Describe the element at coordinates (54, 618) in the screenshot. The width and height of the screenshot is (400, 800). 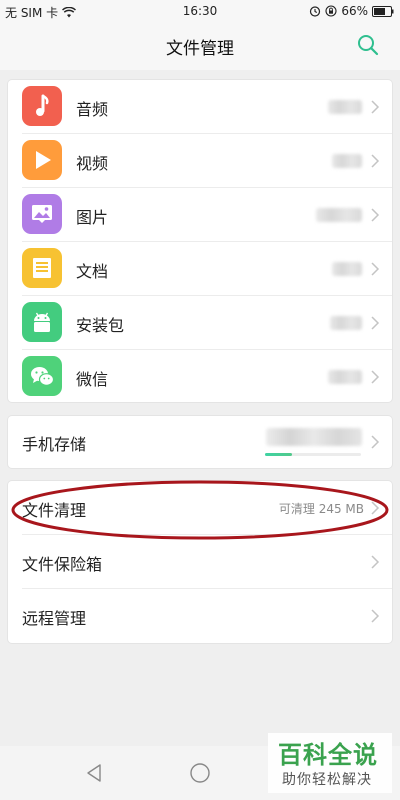
I see `tool-label: 远程管理` at that location.